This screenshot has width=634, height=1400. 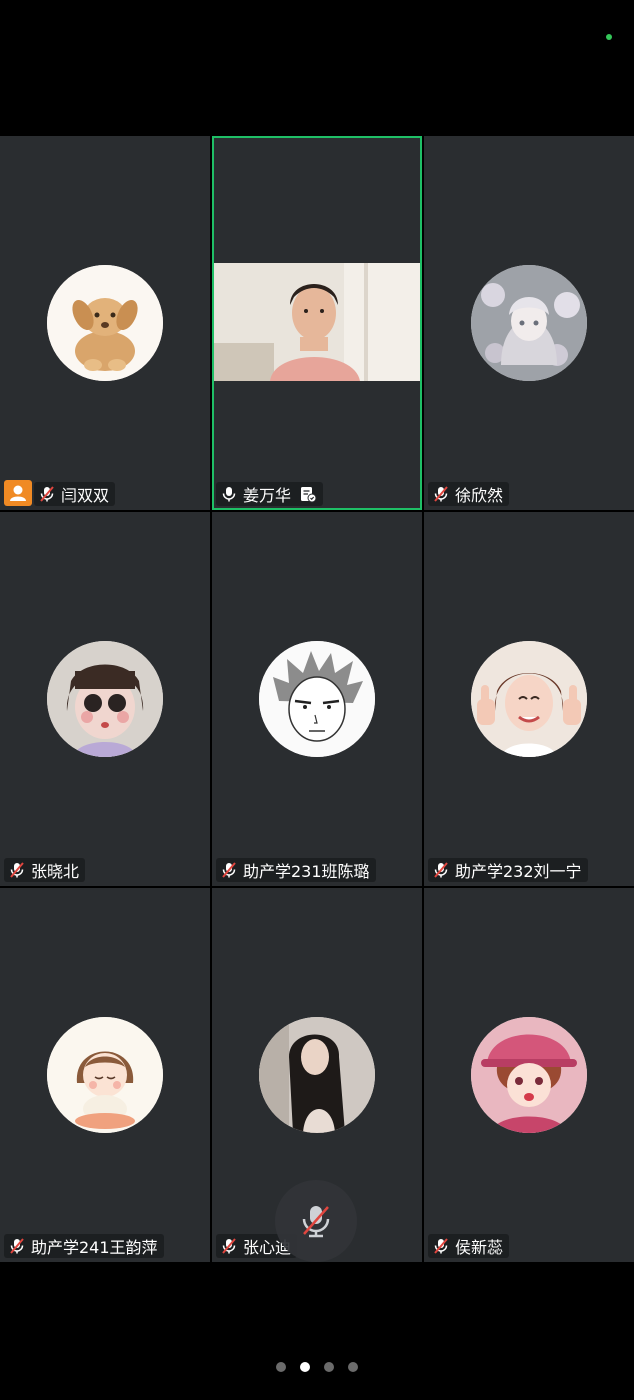 What do you see at coordinates (55, 871) in the screenshot?
I see `participant-name: 张晓北` at bounding box center [55, 871].